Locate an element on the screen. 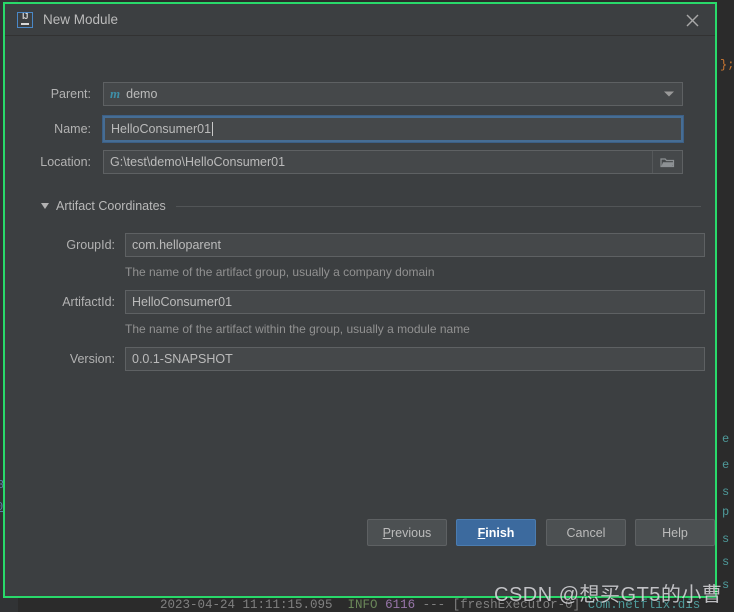 The image size is (734, 612). name-row: Name: HelloConsumer01 is located at coordinates (360, 129).